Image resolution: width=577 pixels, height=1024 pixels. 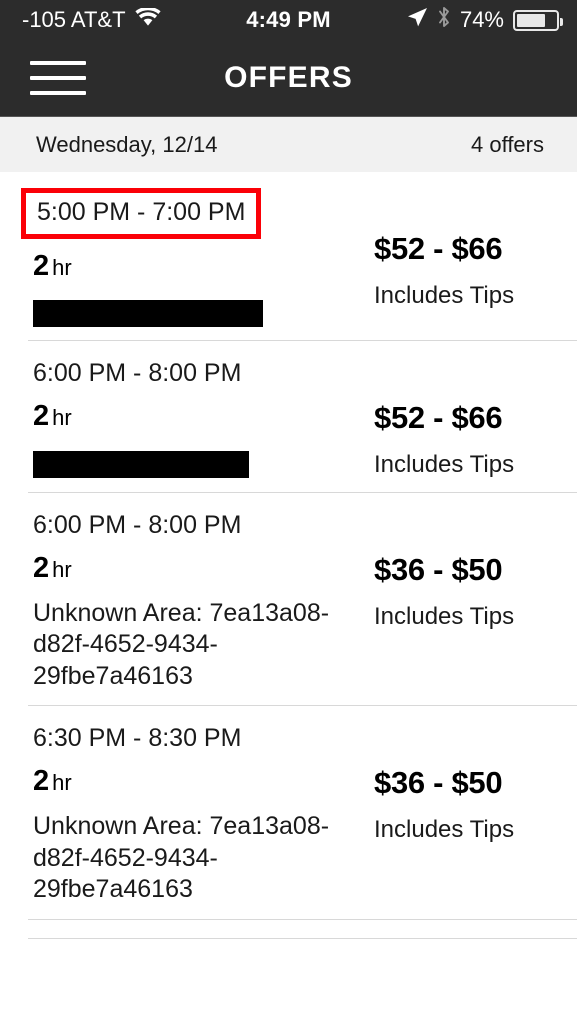 I want to click on offer-row-divider, so click(x=302, y=919).